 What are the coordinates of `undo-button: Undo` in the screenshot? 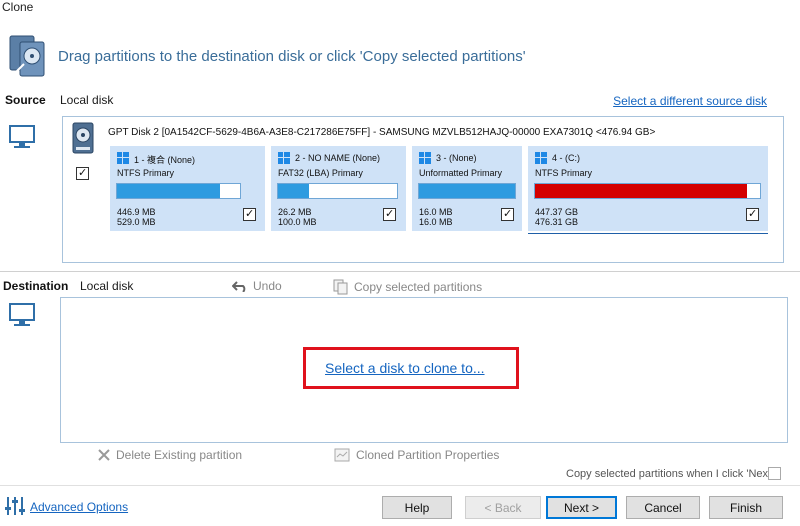 It's located at (257, 286).